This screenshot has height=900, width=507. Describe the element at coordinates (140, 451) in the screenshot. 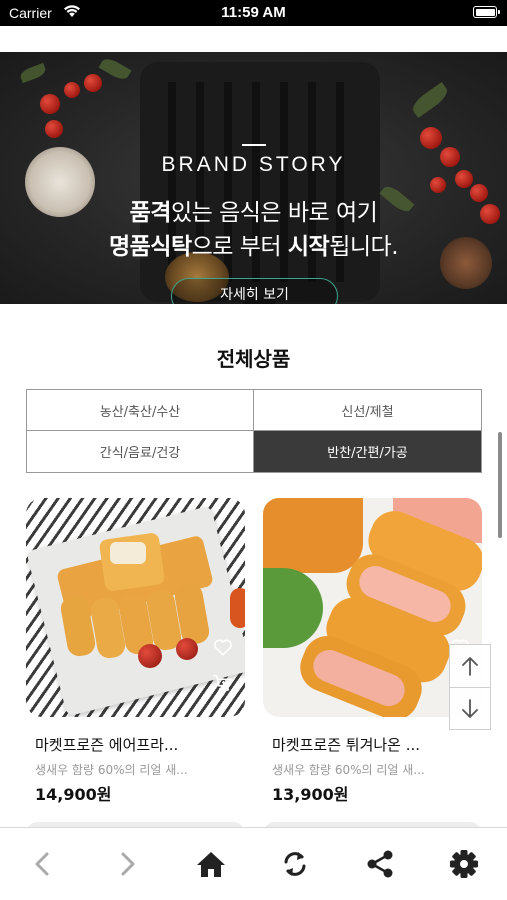

I see `category-tab: 간식/음료/건강` at that location.